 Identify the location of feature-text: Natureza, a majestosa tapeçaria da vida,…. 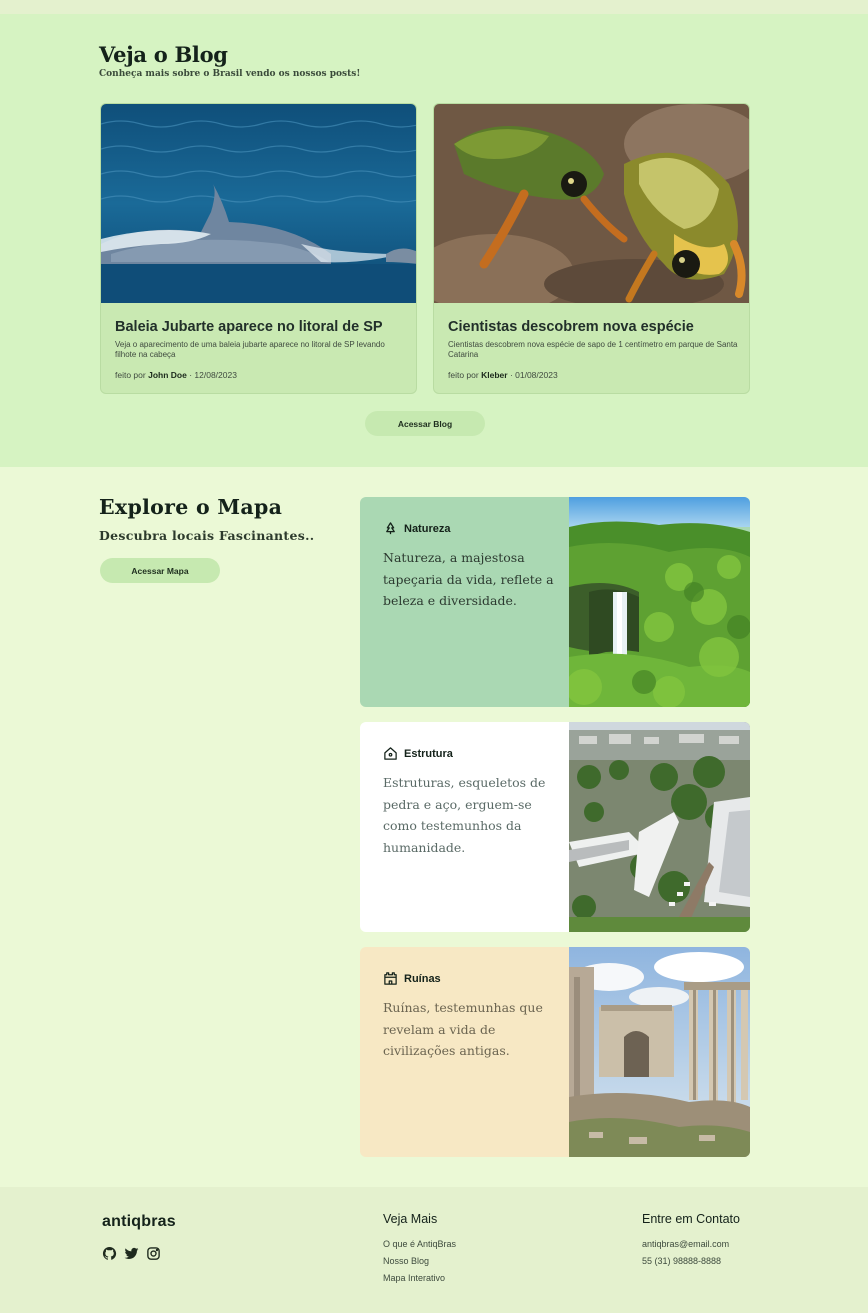
(468, 579).